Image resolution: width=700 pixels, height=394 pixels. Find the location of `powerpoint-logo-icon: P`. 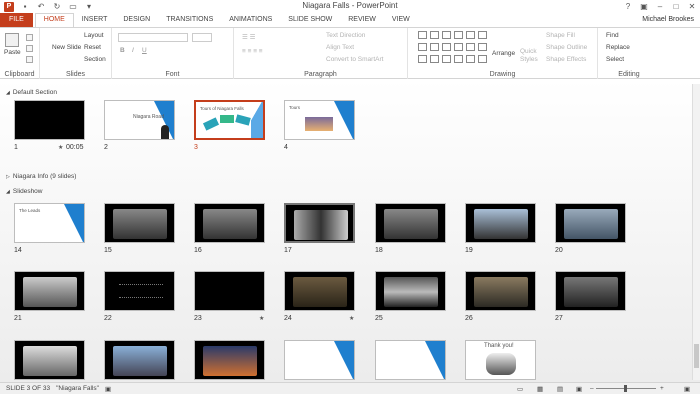

powerpoint-logo-icon: P is located at coordinates (9, 6).